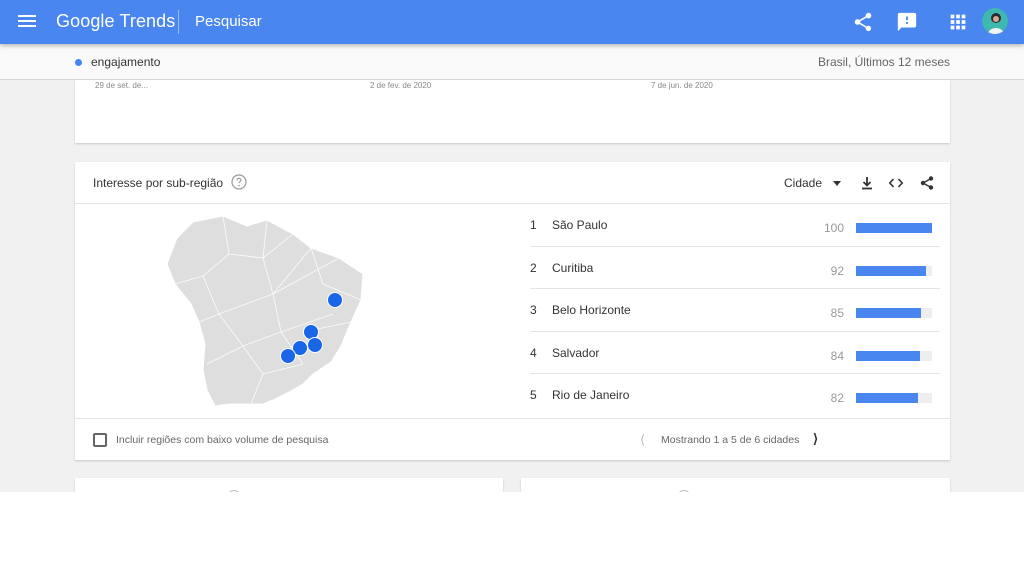 The image size is (1024, 576). What do you see at coordinates (837, 183) in the screenshot?
I see `caret-down-icon` at bounding box center [837, 183].